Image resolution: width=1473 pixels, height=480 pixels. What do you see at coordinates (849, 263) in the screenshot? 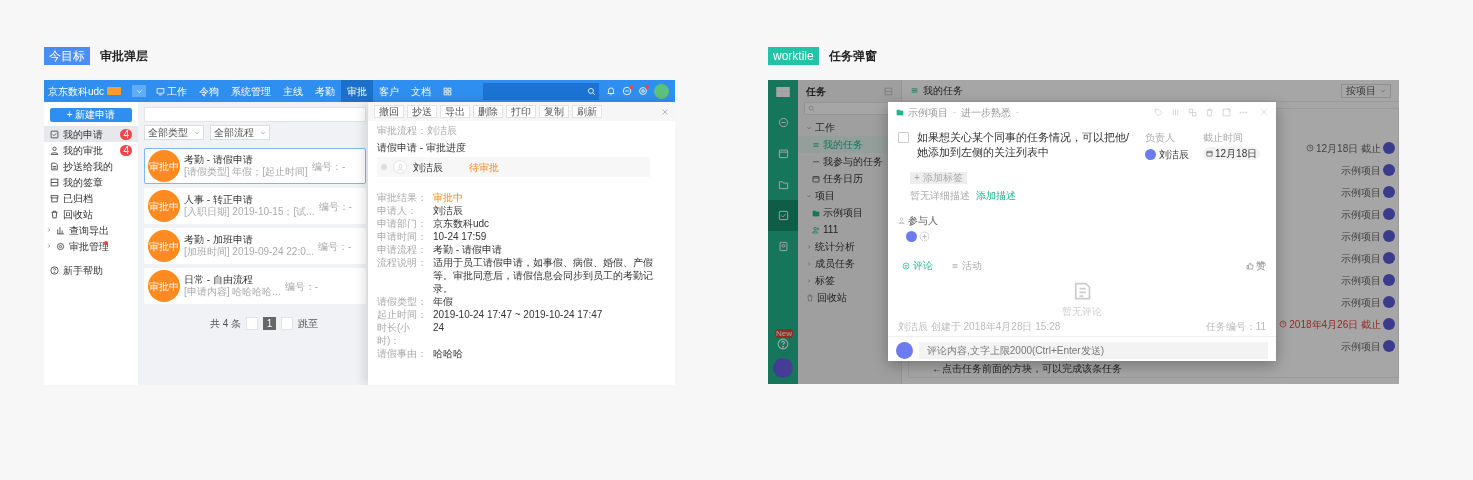
I see `tree-item: 成员任务` at bounding box center [849, 263].